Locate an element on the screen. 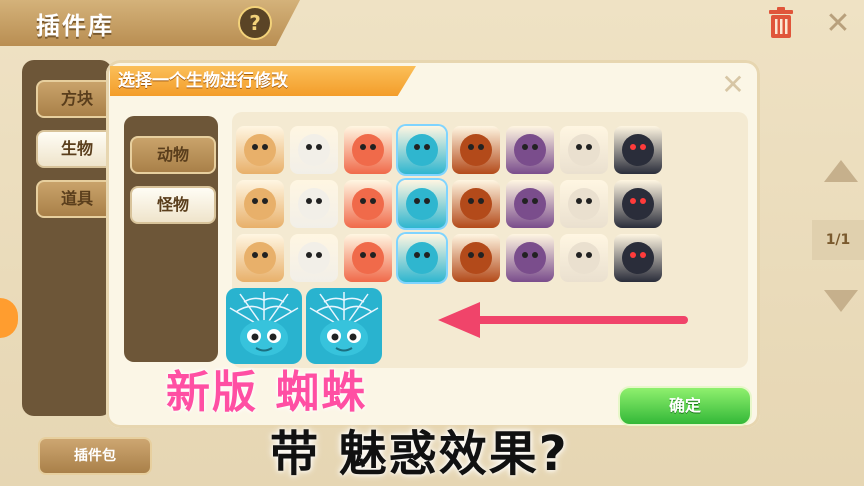  tab-animals: 动物 is located at coordinates (173, 155).